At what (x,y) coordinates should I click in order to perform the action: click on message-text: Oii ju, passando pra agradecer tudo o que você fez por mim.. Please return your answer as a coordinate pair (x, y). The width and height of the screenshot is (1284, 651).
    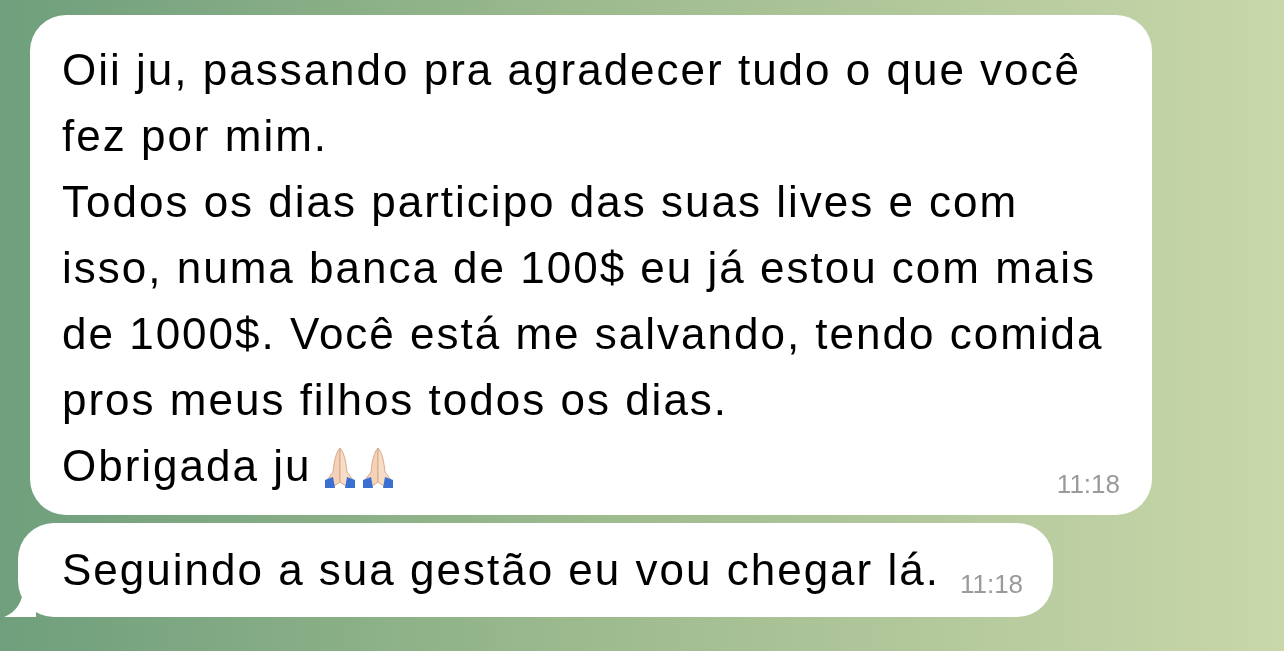
    Looking at the image, I should click on (572, 103).